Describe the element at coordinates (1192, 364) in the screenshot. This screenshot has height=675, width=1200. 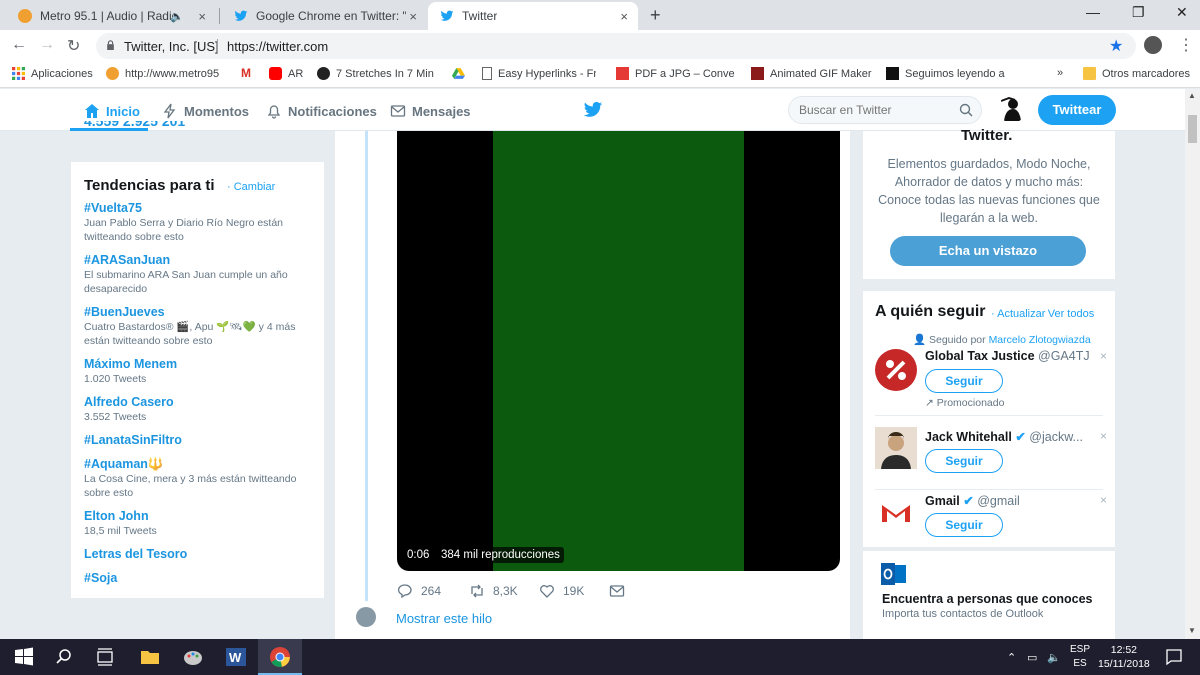
I see `page-scrollbar: ▲ ▼` at that location.